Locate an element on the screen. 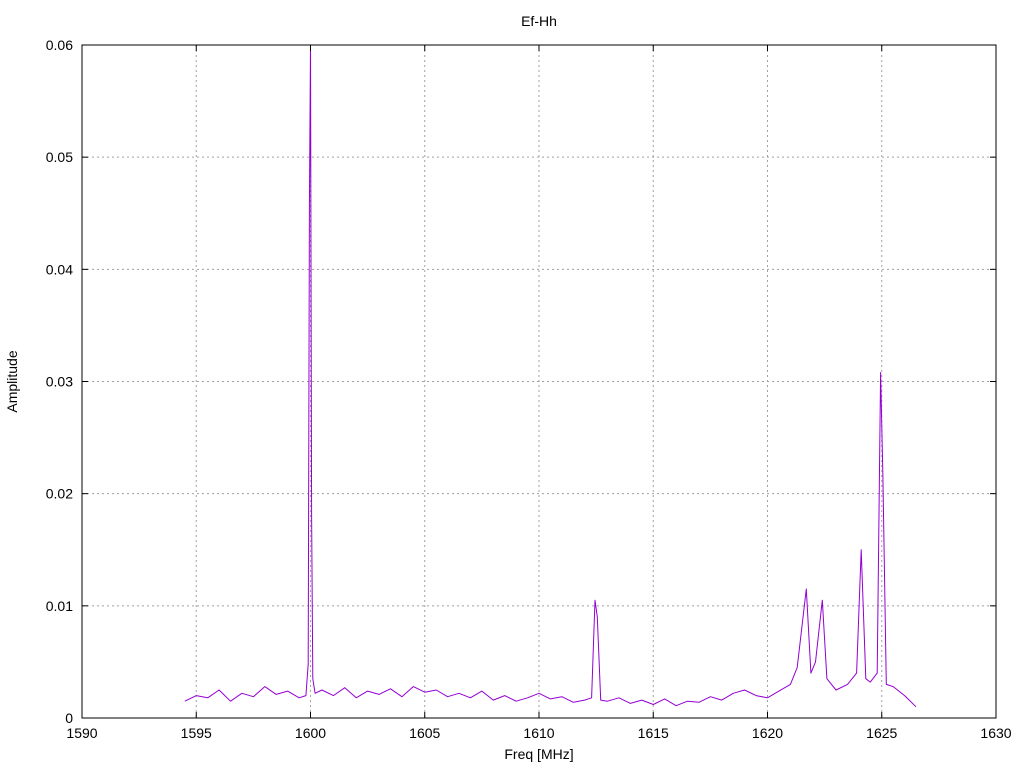 The image size is (1024, 768). y-tick-label: 0.05 is located at coordinates (59, 157).